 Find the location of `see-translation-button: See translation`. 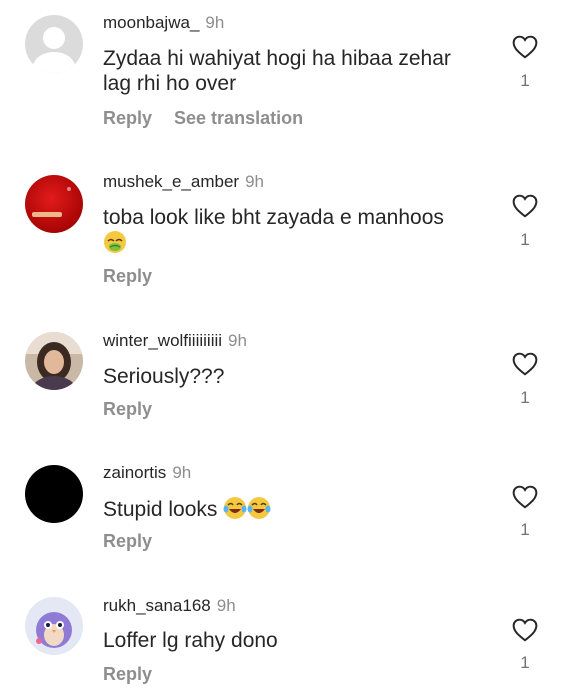

see-translation-button: See translation is located at coordinates (238, 118).